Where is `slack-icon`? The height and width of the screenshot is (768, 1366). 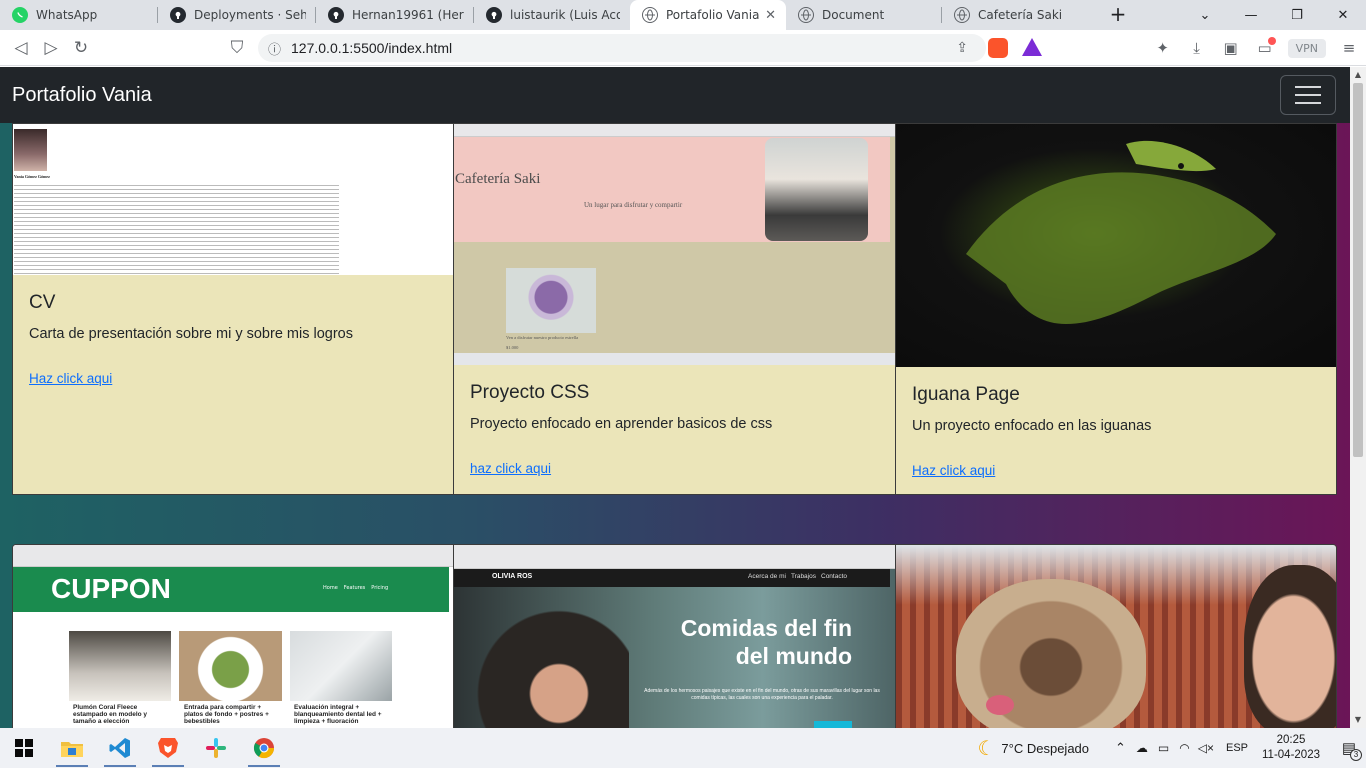 slack-icon is located at coordinates (216, 748).